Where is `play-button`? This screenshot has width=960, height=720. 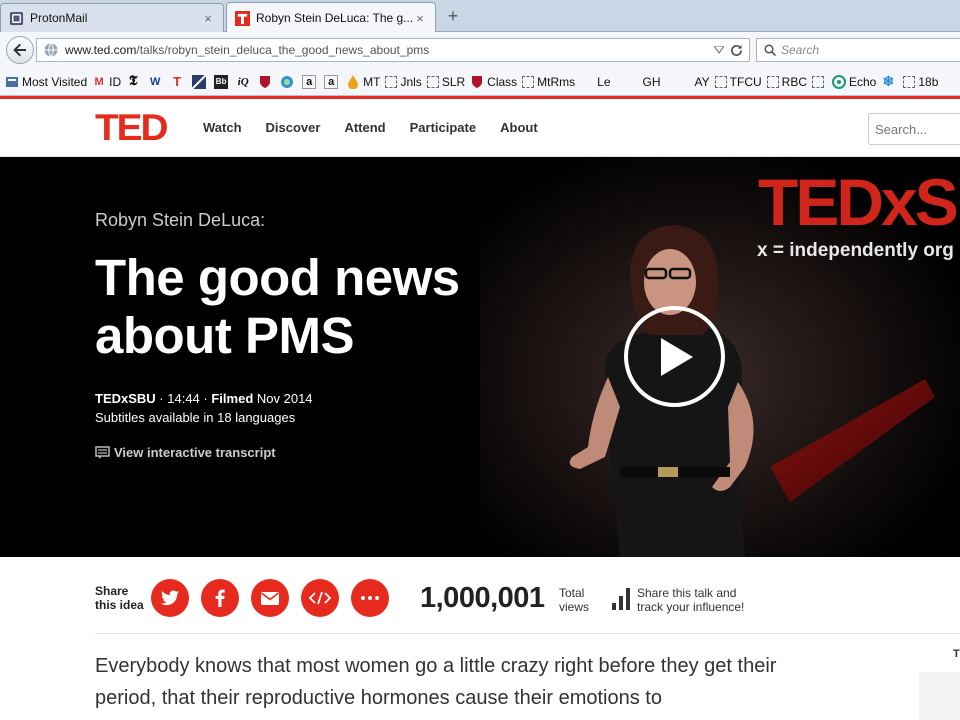
play-button is located at coordinates (674, 356).